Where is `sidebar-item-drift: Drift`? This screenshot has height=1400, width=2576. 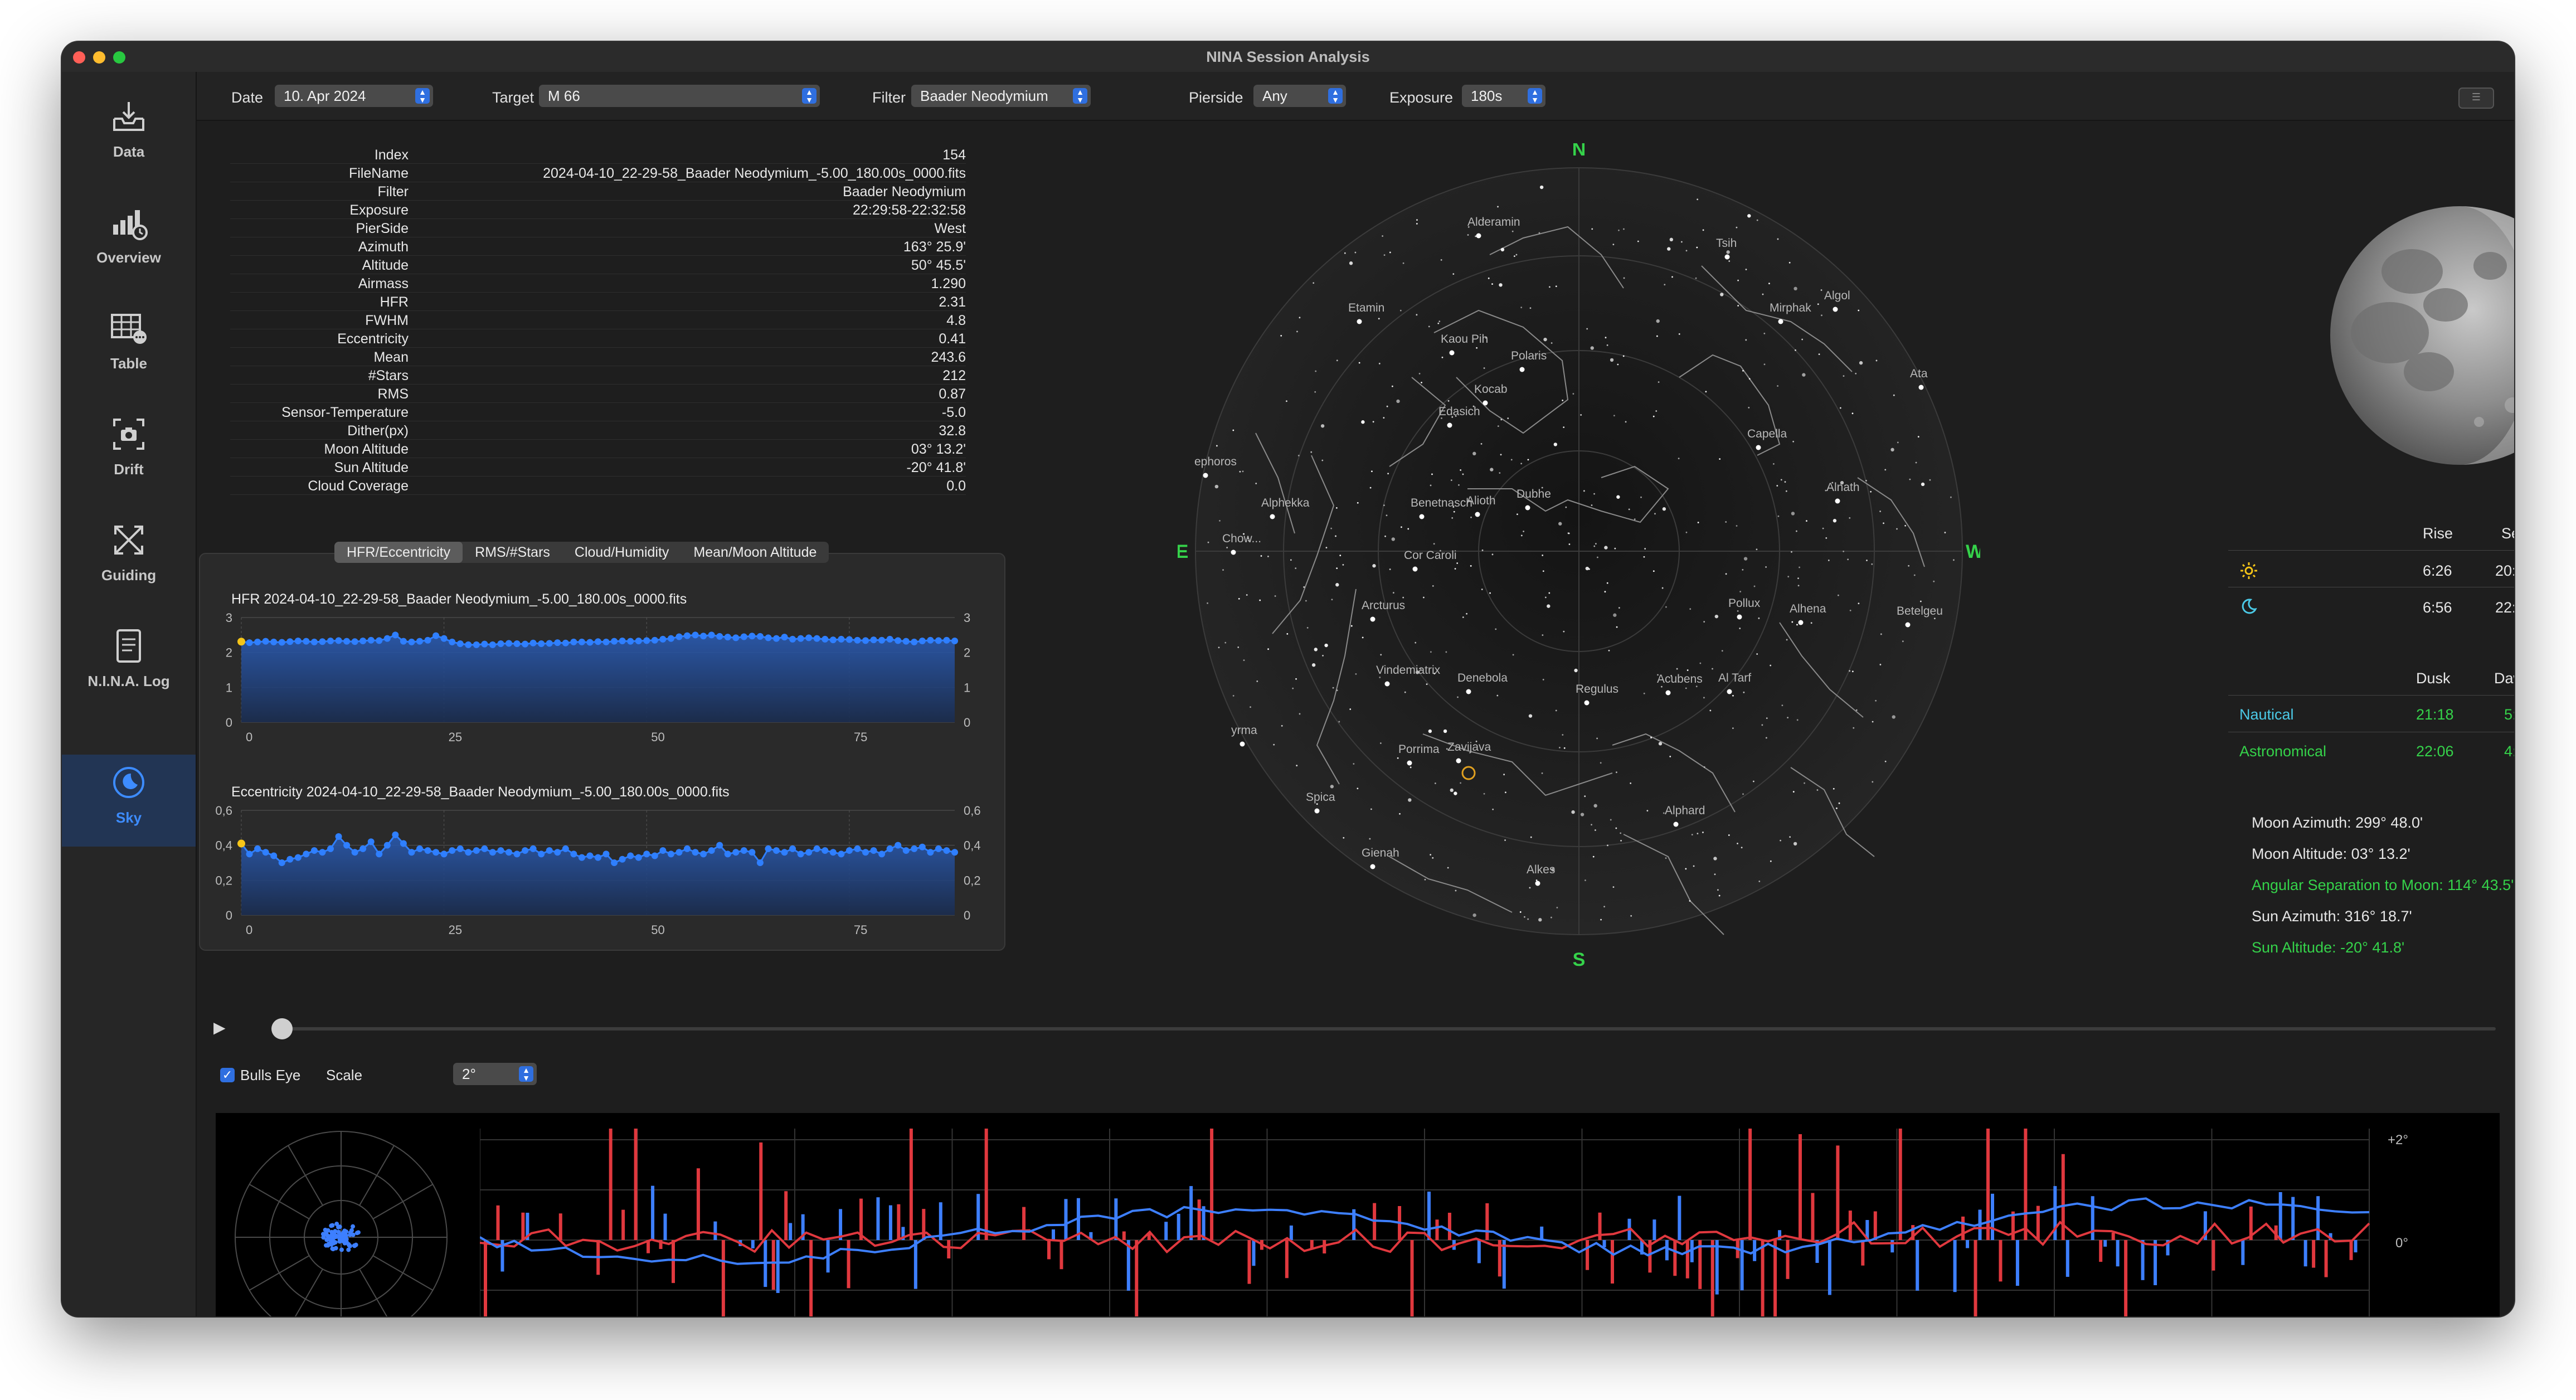 sidebar-item-drift: Drift is located at coordinates (129, 459).